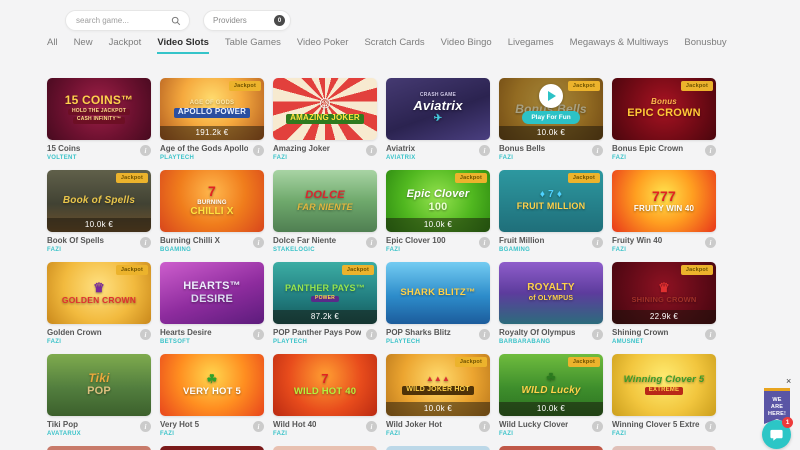 This screenshot has height=450, width=800. What do you see at coordinates (99, 293) in the screenshot?
I see `game-art: Jackpot ♛ GOLDEN CROWN` at bounding box center [99, 293].